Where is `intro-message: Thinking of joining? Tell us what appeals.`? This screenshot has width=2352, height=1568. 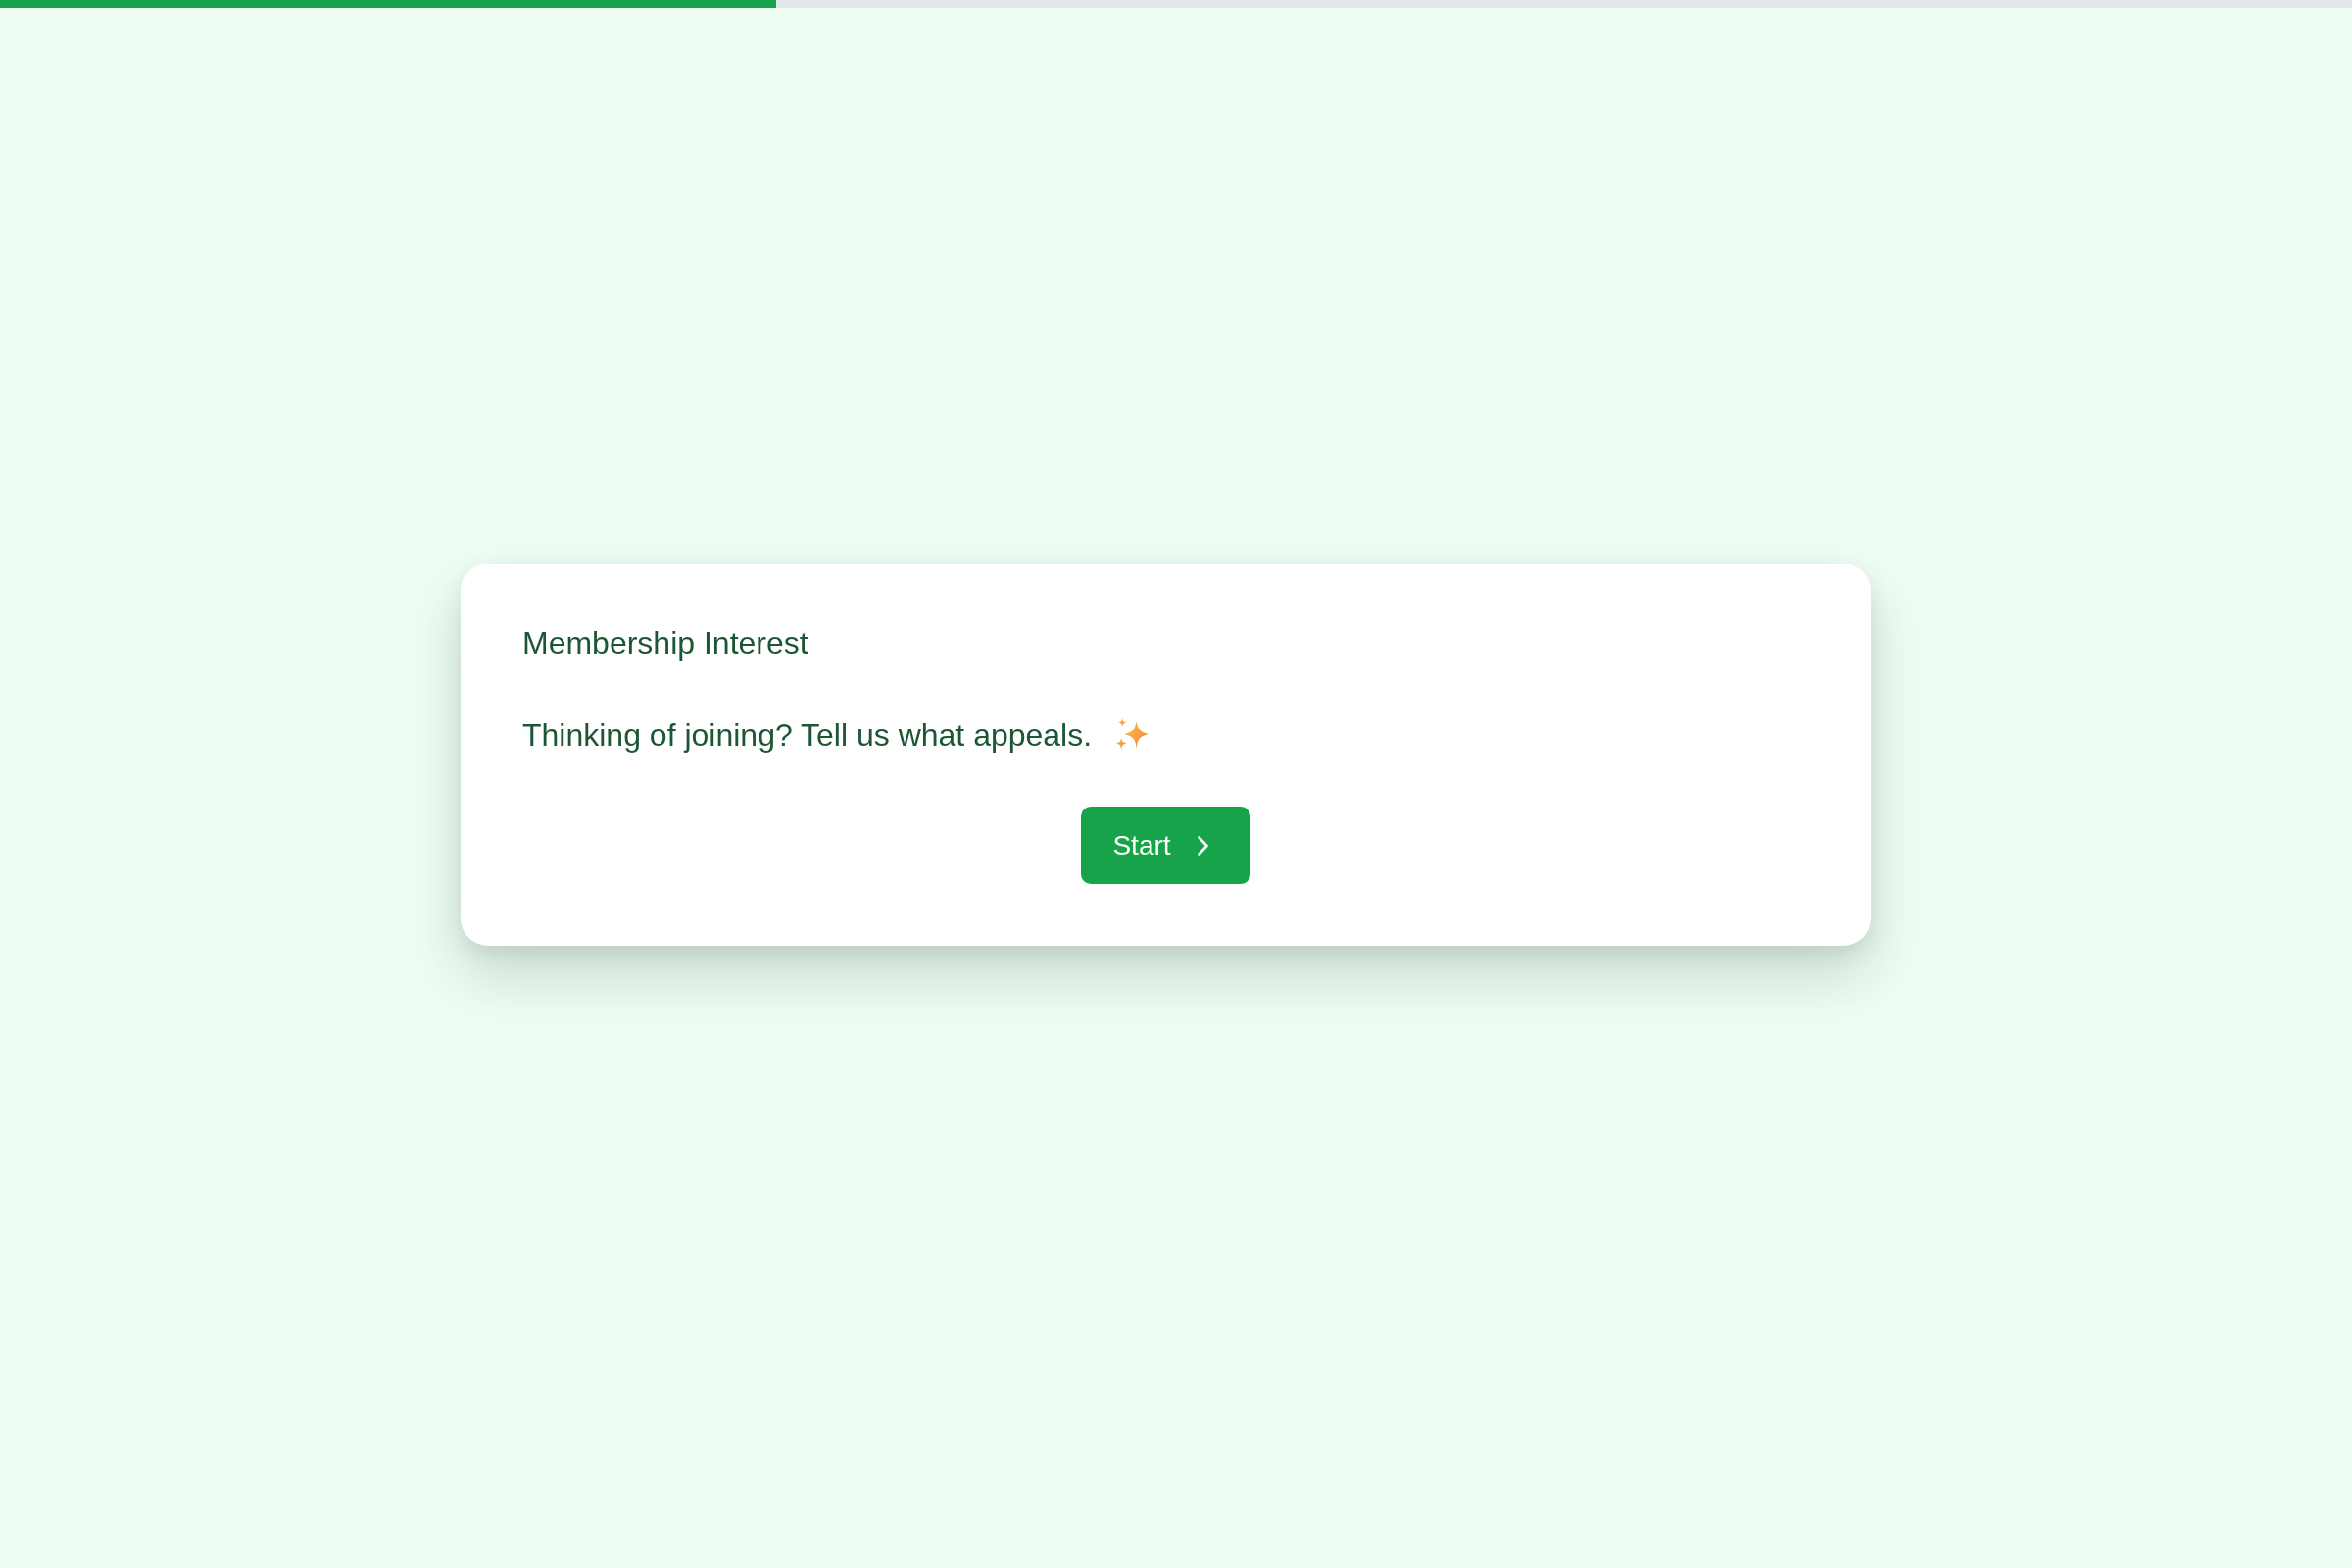
intro-message: Thinking of joining? Tell us what appeals. is located at coordinates (807, 735).